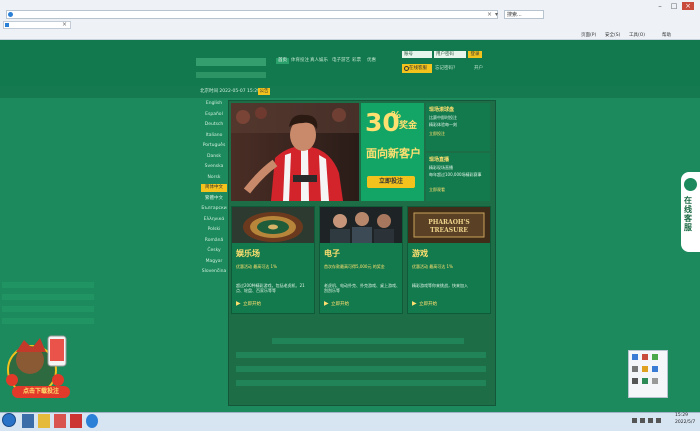  Describe the element at coordinates (270, 288) in the screenshot. I see `card-description: 超过200种精彩游戏，包括老虎机、21点、轮盘、百家乐等等` at that location.